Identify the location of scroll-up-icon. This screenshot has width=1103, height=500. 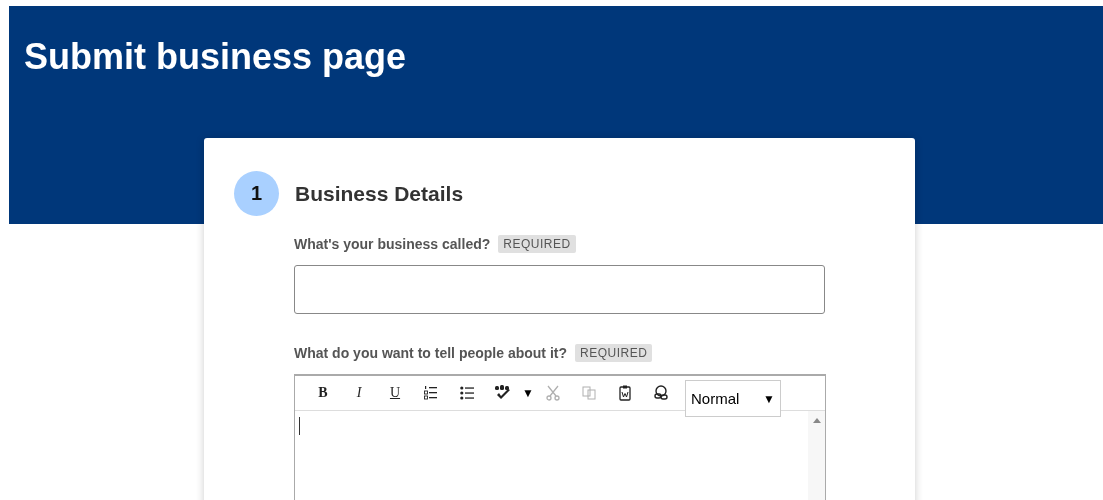
(816, 420).